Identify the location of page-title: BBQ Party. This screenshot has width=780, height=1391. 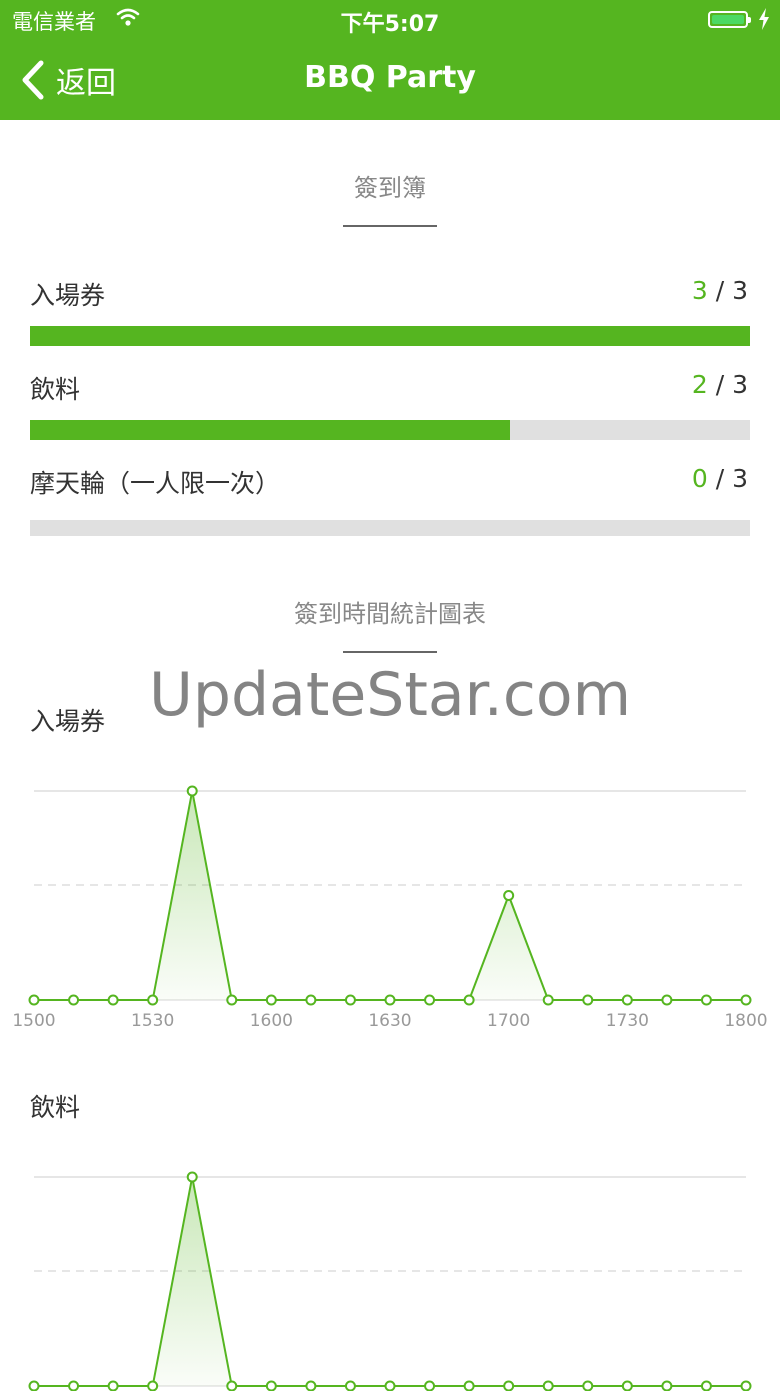
(390, 77).